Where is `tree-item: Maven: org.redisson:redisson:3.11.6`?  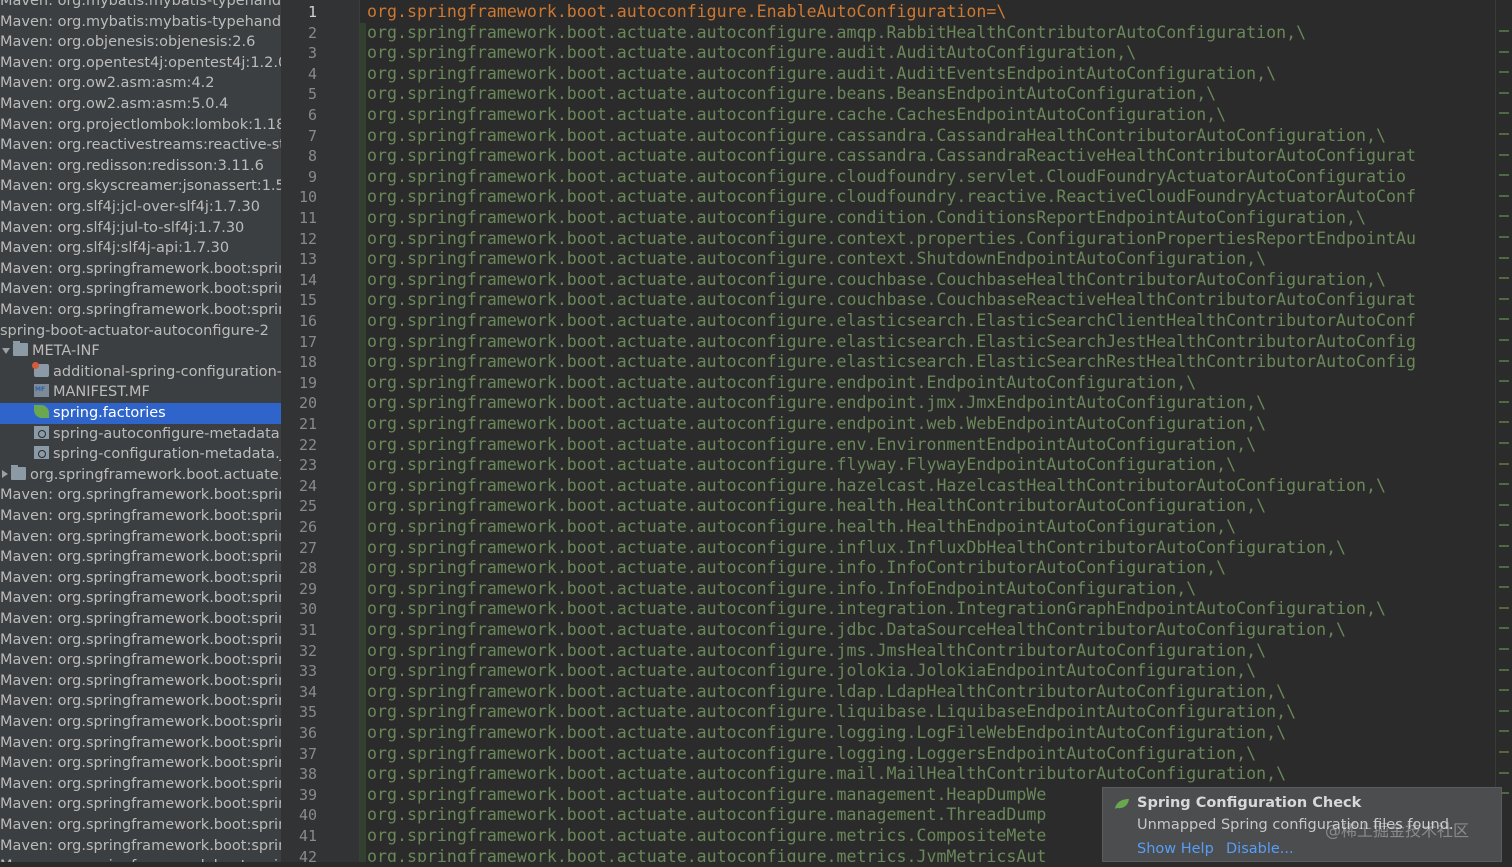
tree-item: Maven: org.redisson:redisson:3.11.6 is located at coordinates (140, 166).